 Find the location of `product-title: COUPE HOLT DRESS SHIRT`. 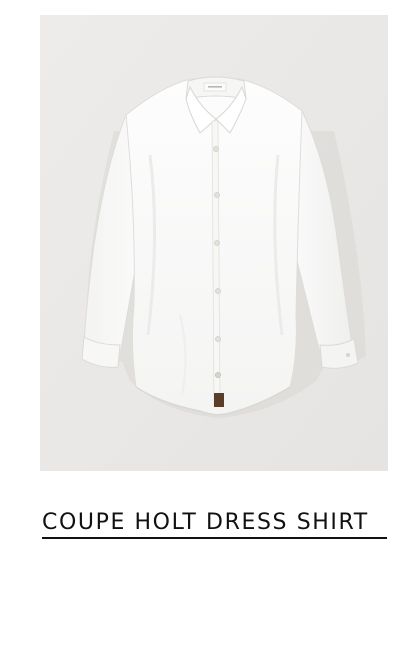

product-title: COUPE HOLT DRESS SHIRT is located at coordinates (215, 523).